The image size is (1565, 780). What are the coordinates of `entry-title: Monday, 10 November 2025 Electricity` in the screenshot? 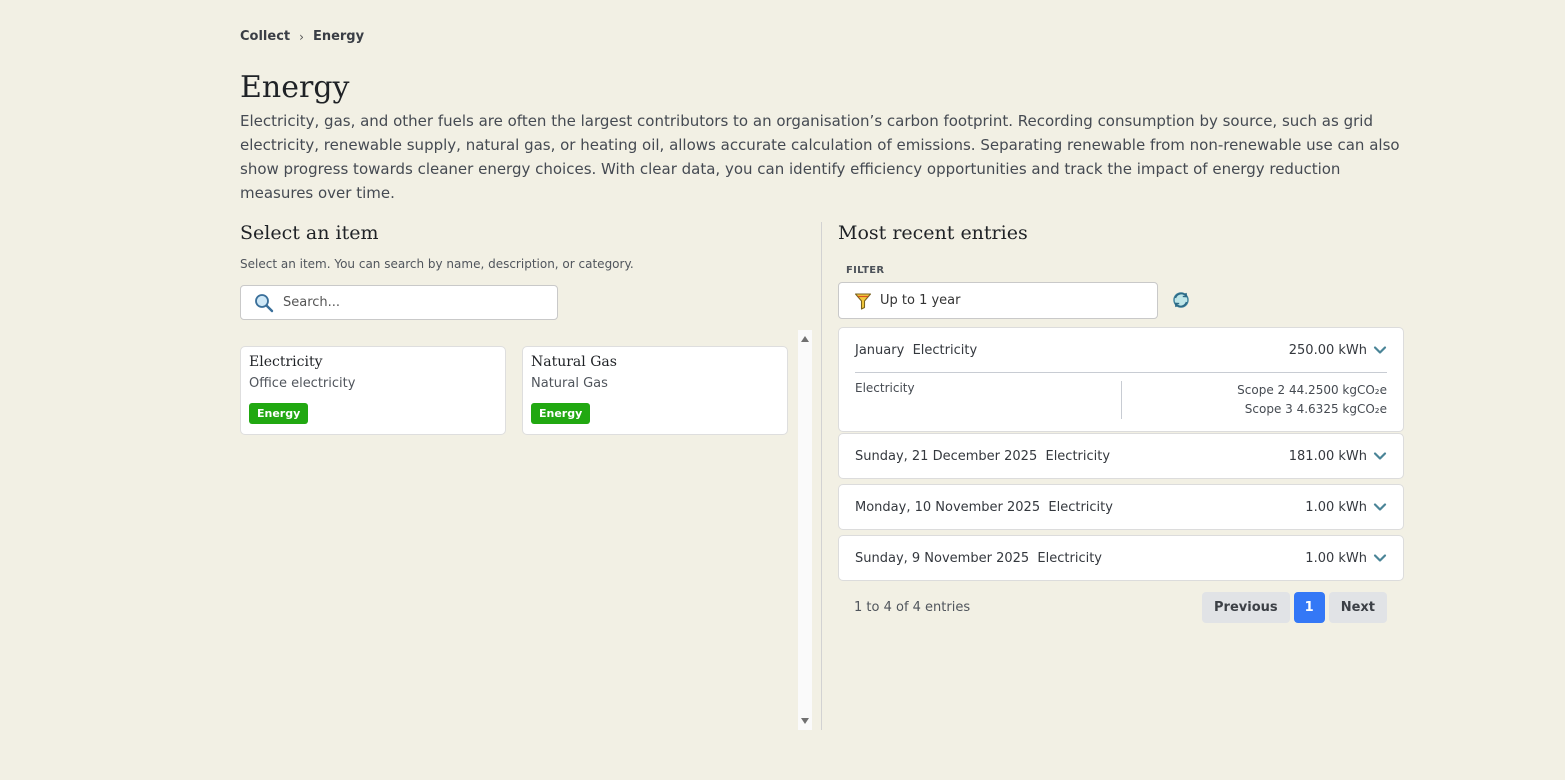 It's located at (984, 507).